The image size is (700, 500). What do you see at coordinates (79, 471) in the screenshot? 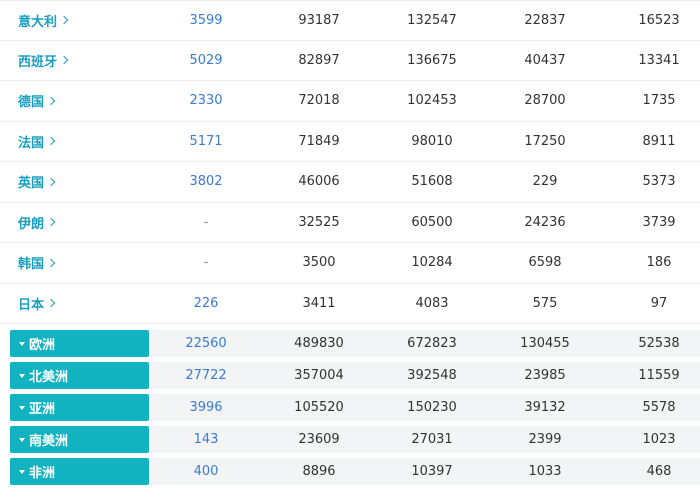
I see `continent-toggle-button: 非洲` at bounding box center [79, 471].